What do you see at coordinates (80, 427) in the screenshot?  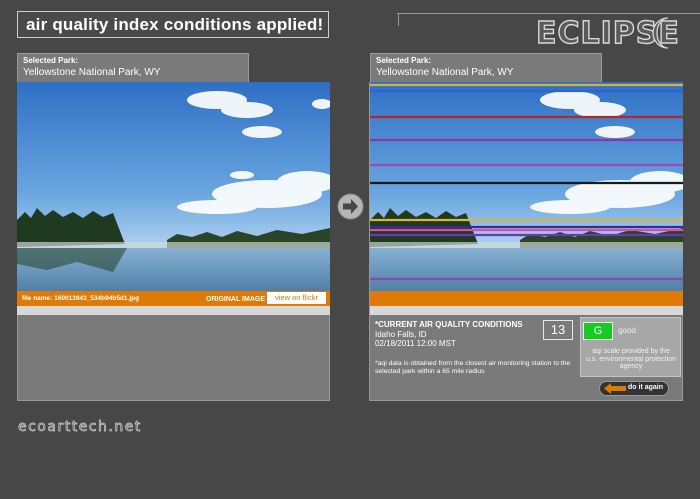 I see `site-name: ecoarttech.net` at bounding box center [80, 427].